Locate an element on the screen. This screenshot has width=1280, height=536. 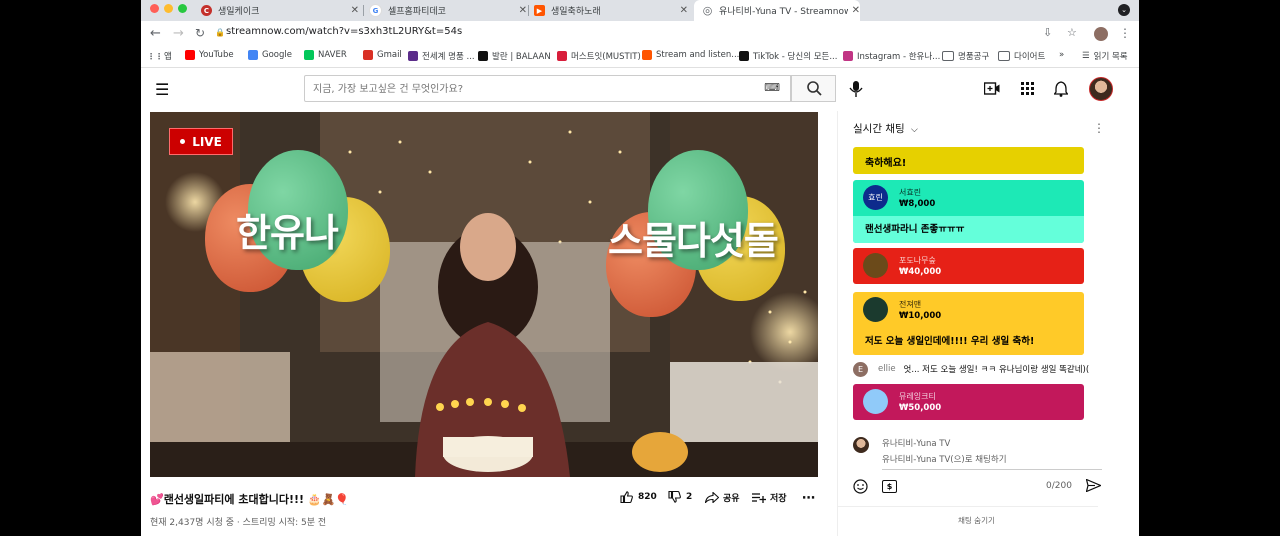
kebab-menu-icon: ⋮ is located at coordinates (1125, 33).